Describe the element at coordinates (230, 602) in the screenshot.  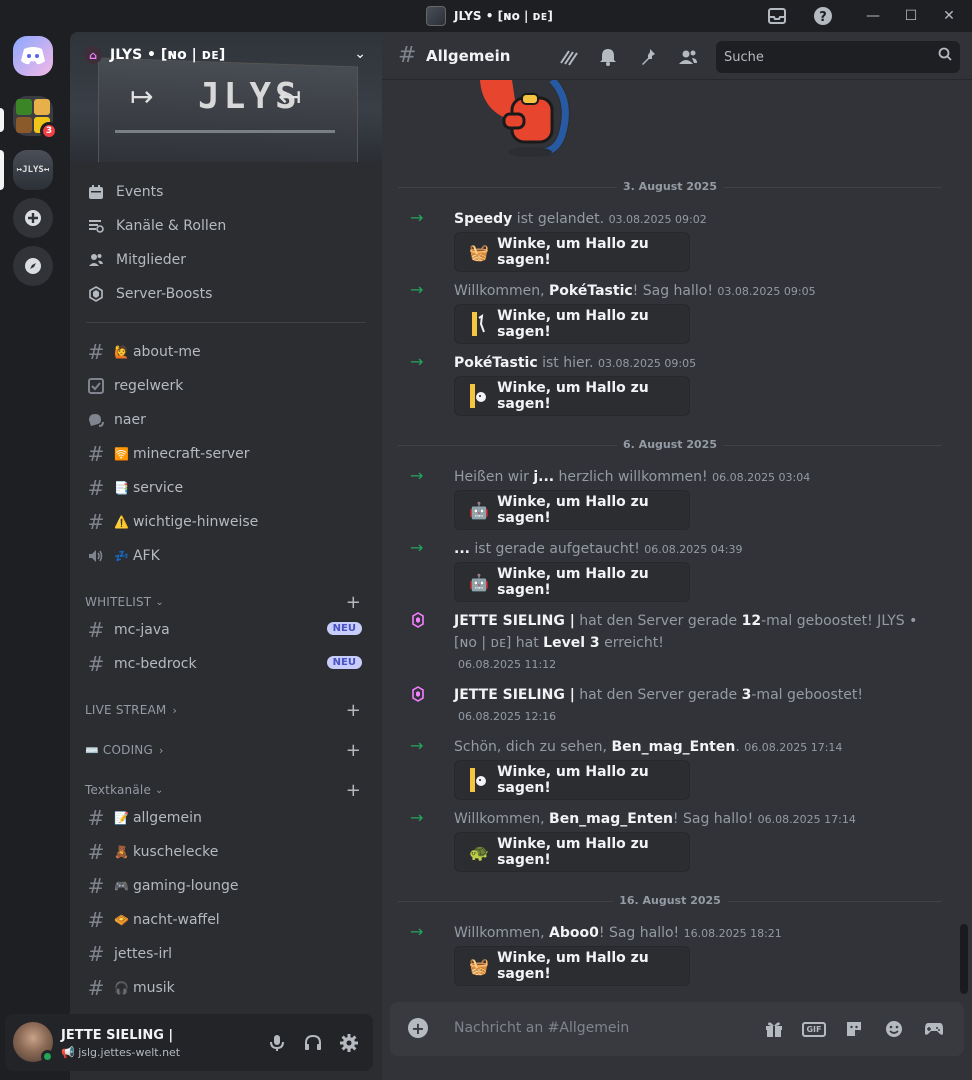
I see `category-whitelist: WHITELIST ⌄ +` at that location.